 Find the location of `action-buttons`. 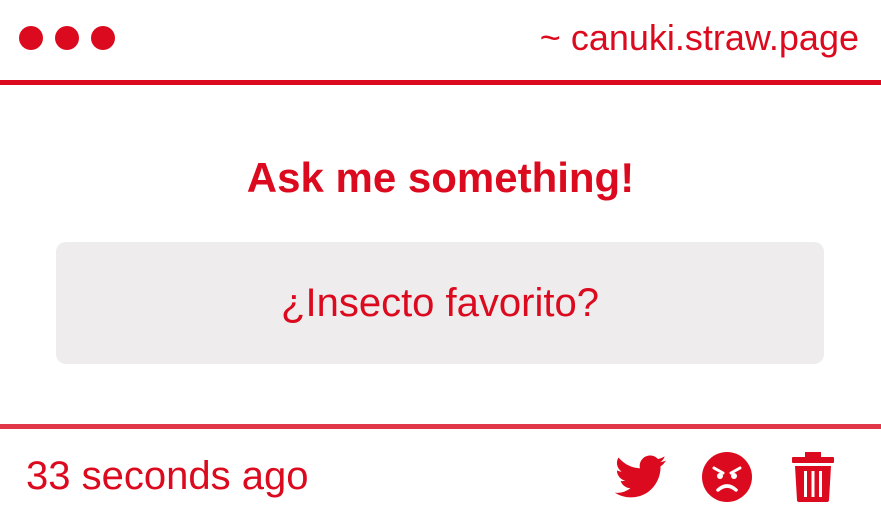

action-buttons is located at coordinates (727, 477).